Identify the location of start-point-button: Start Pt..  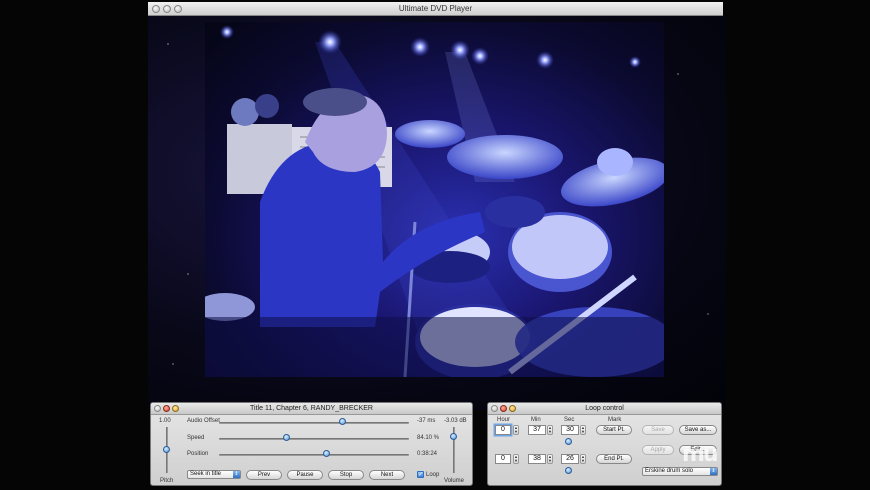
(614, 430).